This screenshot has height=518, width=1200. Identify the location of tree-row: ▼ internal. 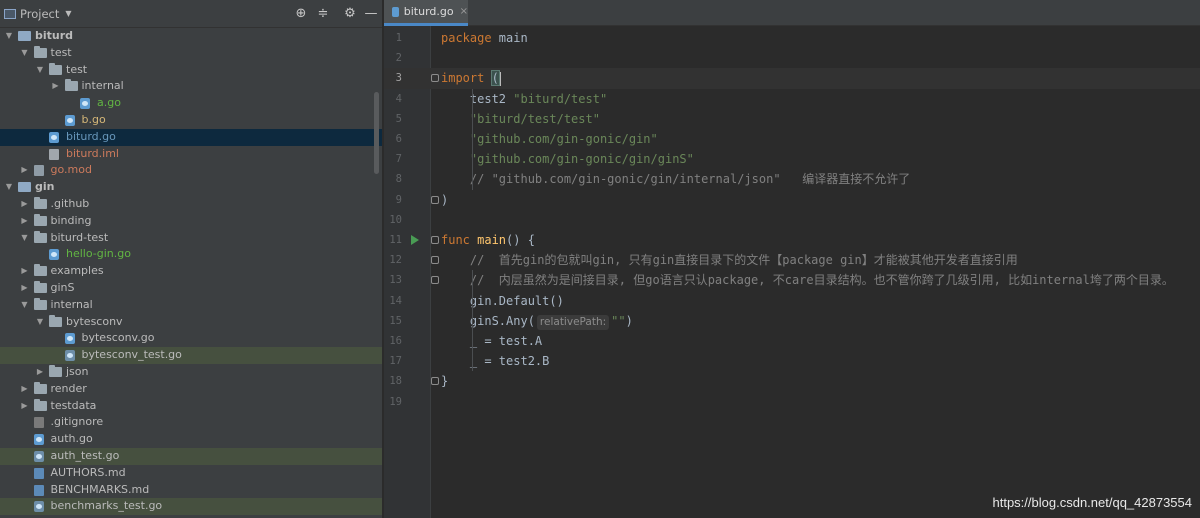
(191, 305).